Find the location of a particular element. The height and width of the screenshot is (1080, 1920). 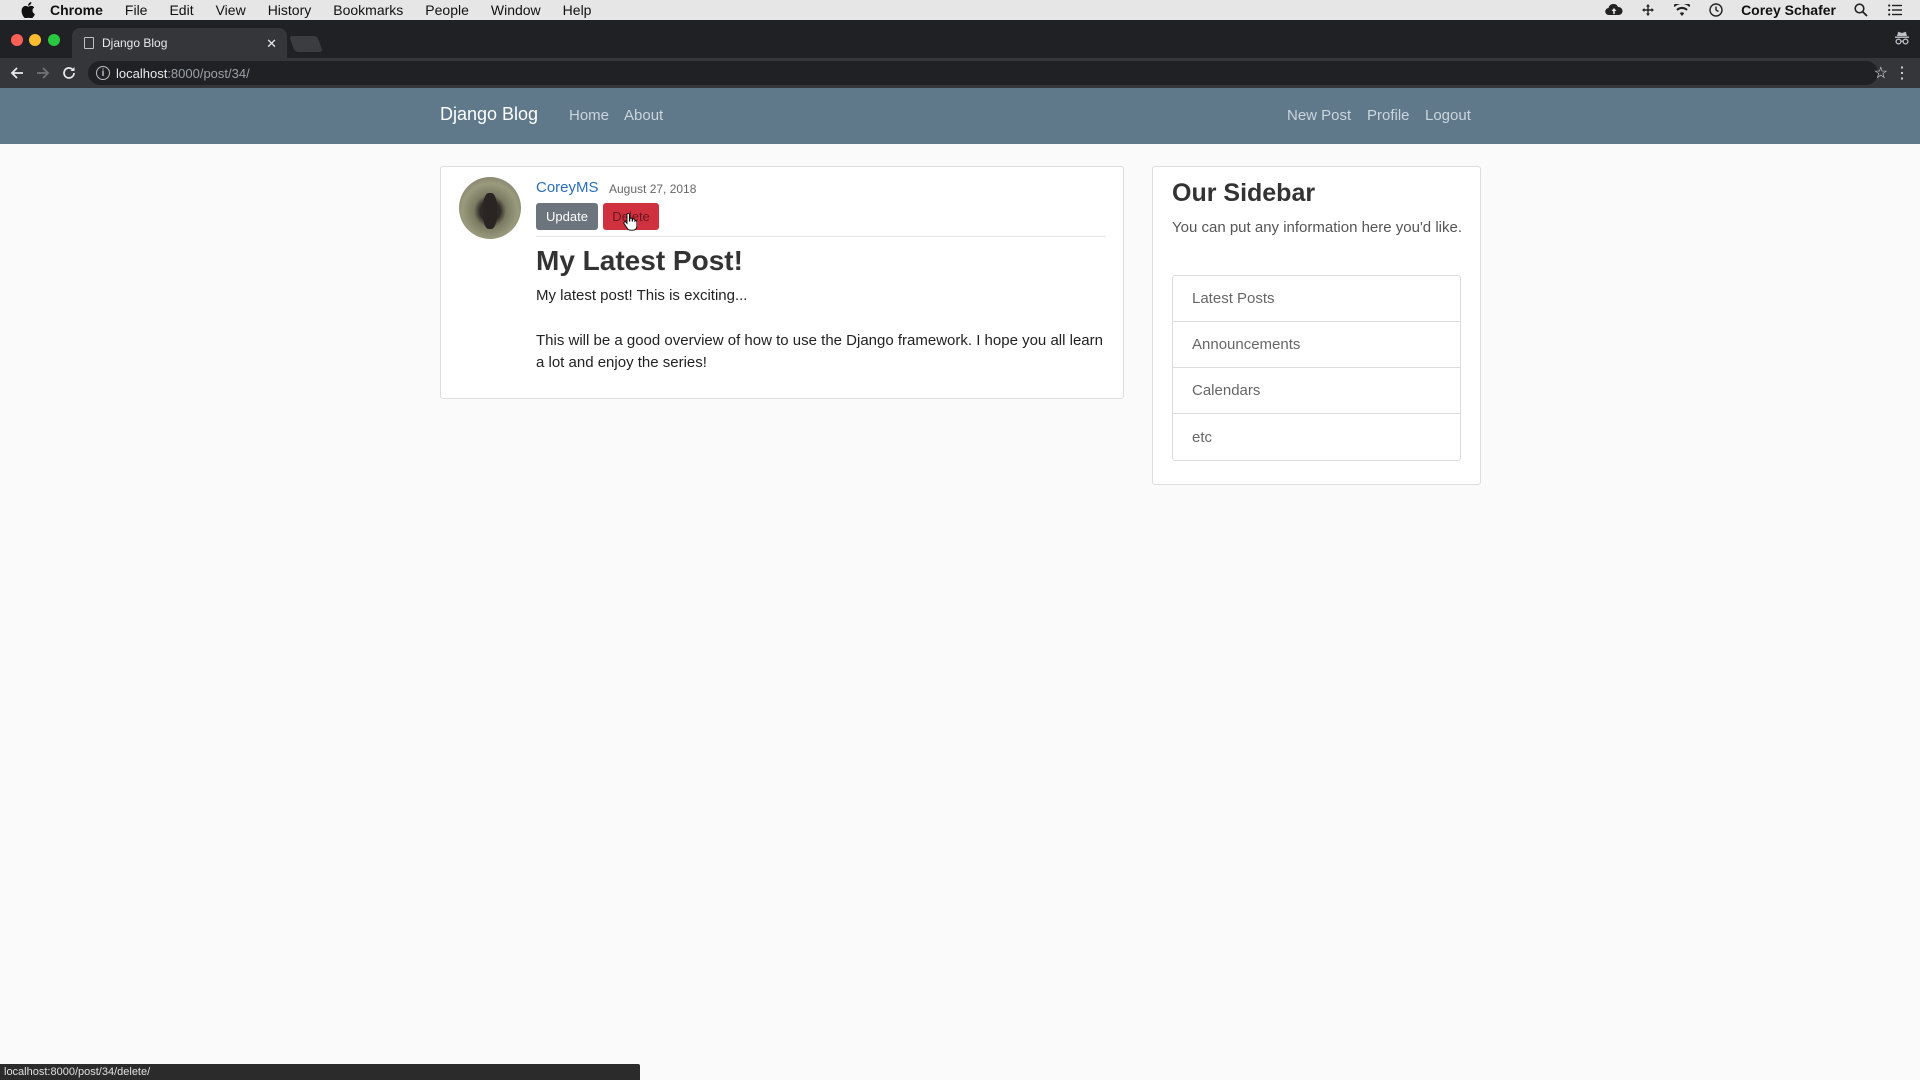

move-arrows-icon is located at coordinates (1648, 10).